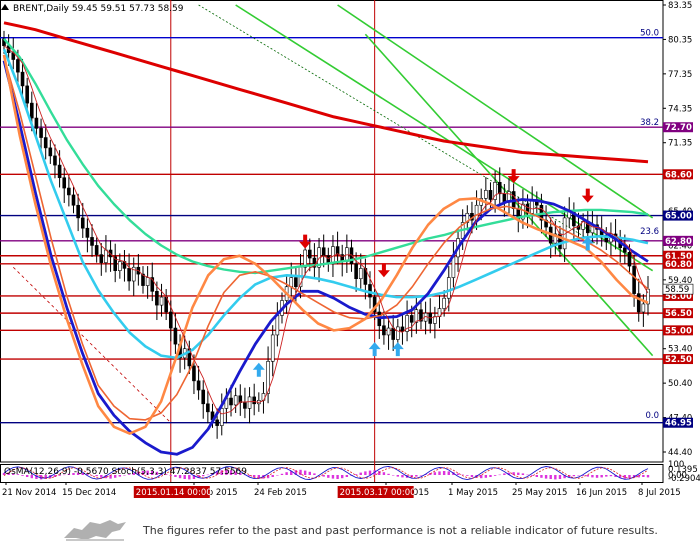 The image size is (700, 552). What do you see at coordinates (95, 530) in the screenshot?
I see `bull-logo-icon` at bounding box center [95, 530].